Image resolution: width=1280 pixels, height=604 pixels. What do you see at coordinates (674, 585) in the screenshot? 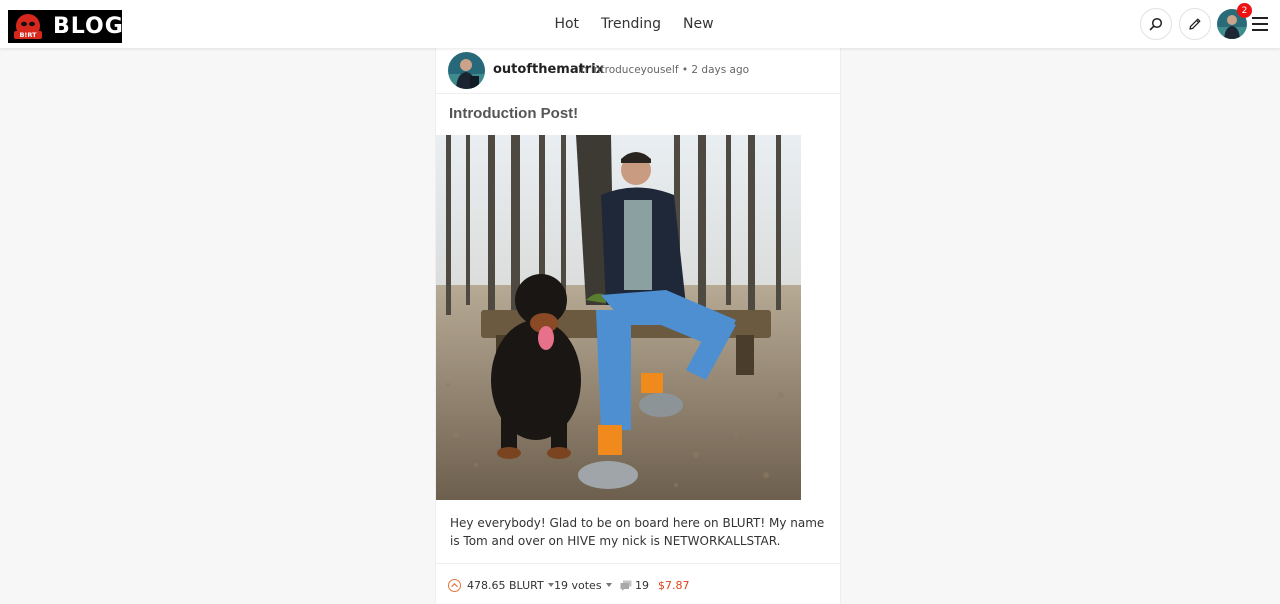
I see `post-value: $7.87` at bounding box center [674, 585].